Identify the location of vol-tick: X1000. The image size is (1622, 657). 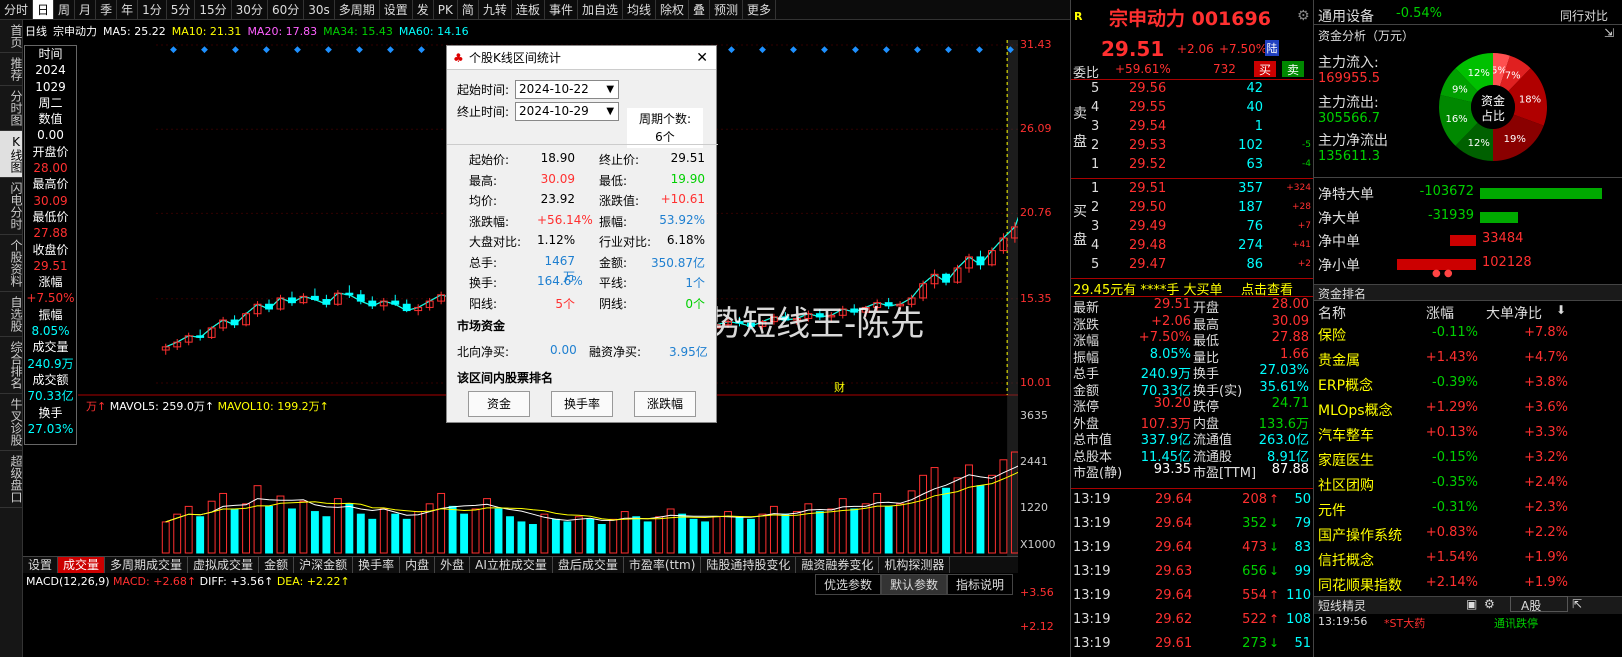
(1038, 544).